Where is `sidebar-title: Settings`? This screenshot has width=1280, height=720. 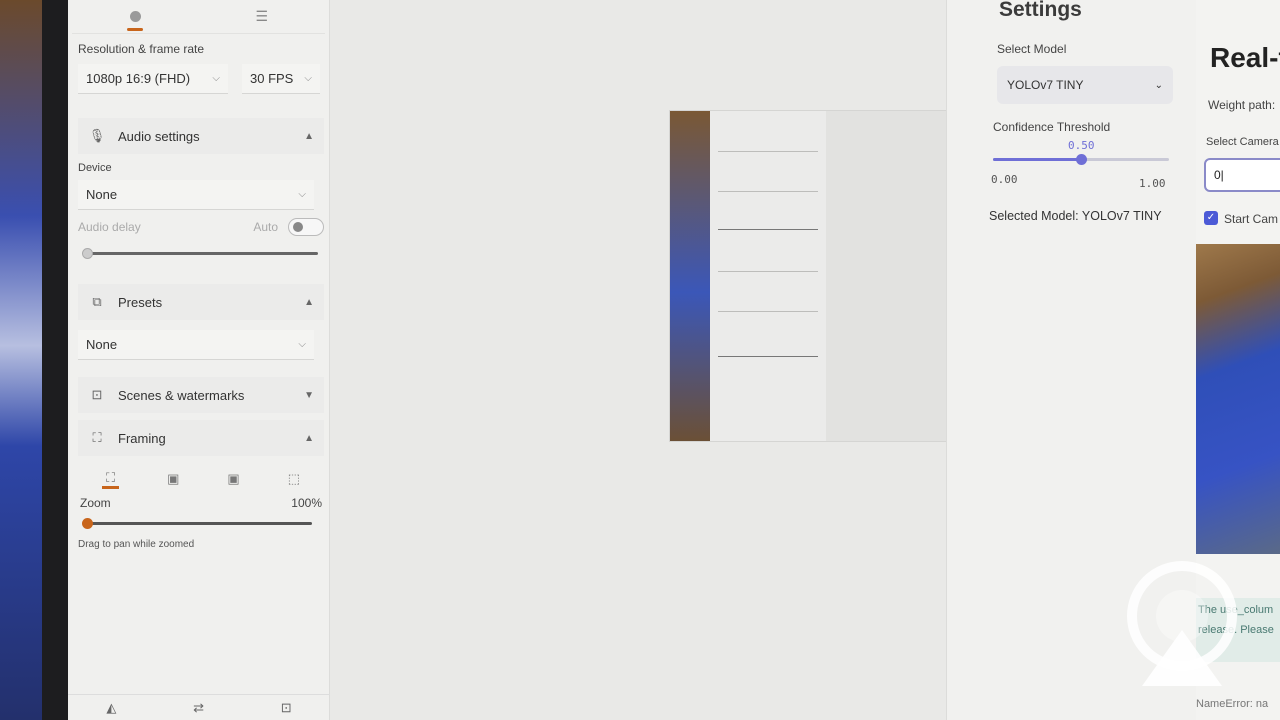 sidebar-title: Settings is located at coordinates (1040, 10).